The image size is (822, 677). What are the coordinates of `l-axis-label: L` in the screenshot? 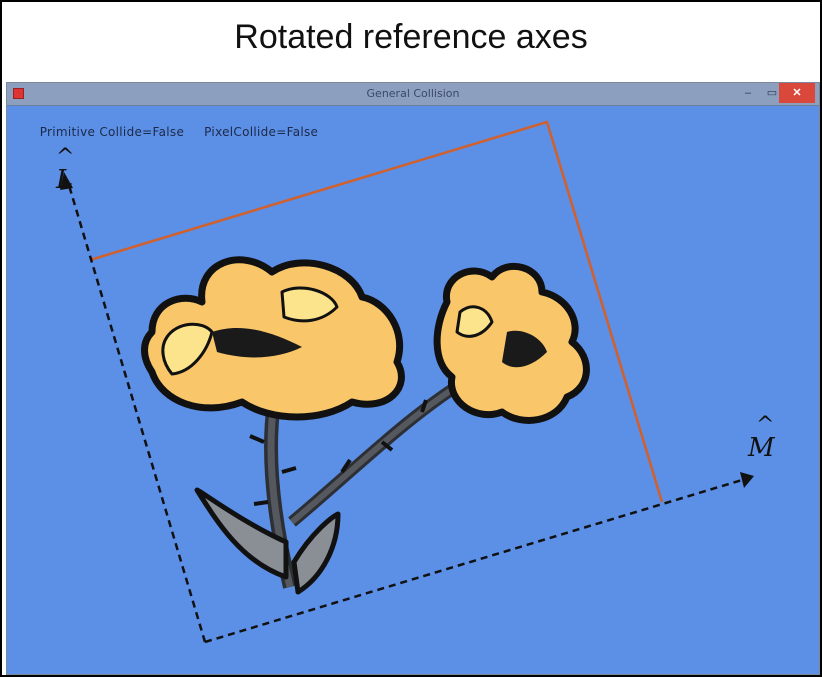 It's located at (64, 180).